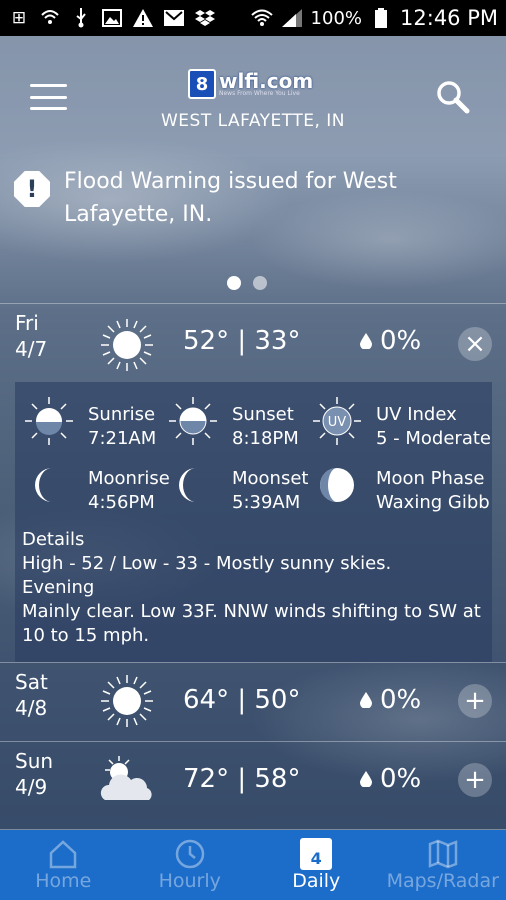 This screenshot has height=900, width=506. I want to click on sunrise-item: Sunrise 7:21AM, so click(102, 424).